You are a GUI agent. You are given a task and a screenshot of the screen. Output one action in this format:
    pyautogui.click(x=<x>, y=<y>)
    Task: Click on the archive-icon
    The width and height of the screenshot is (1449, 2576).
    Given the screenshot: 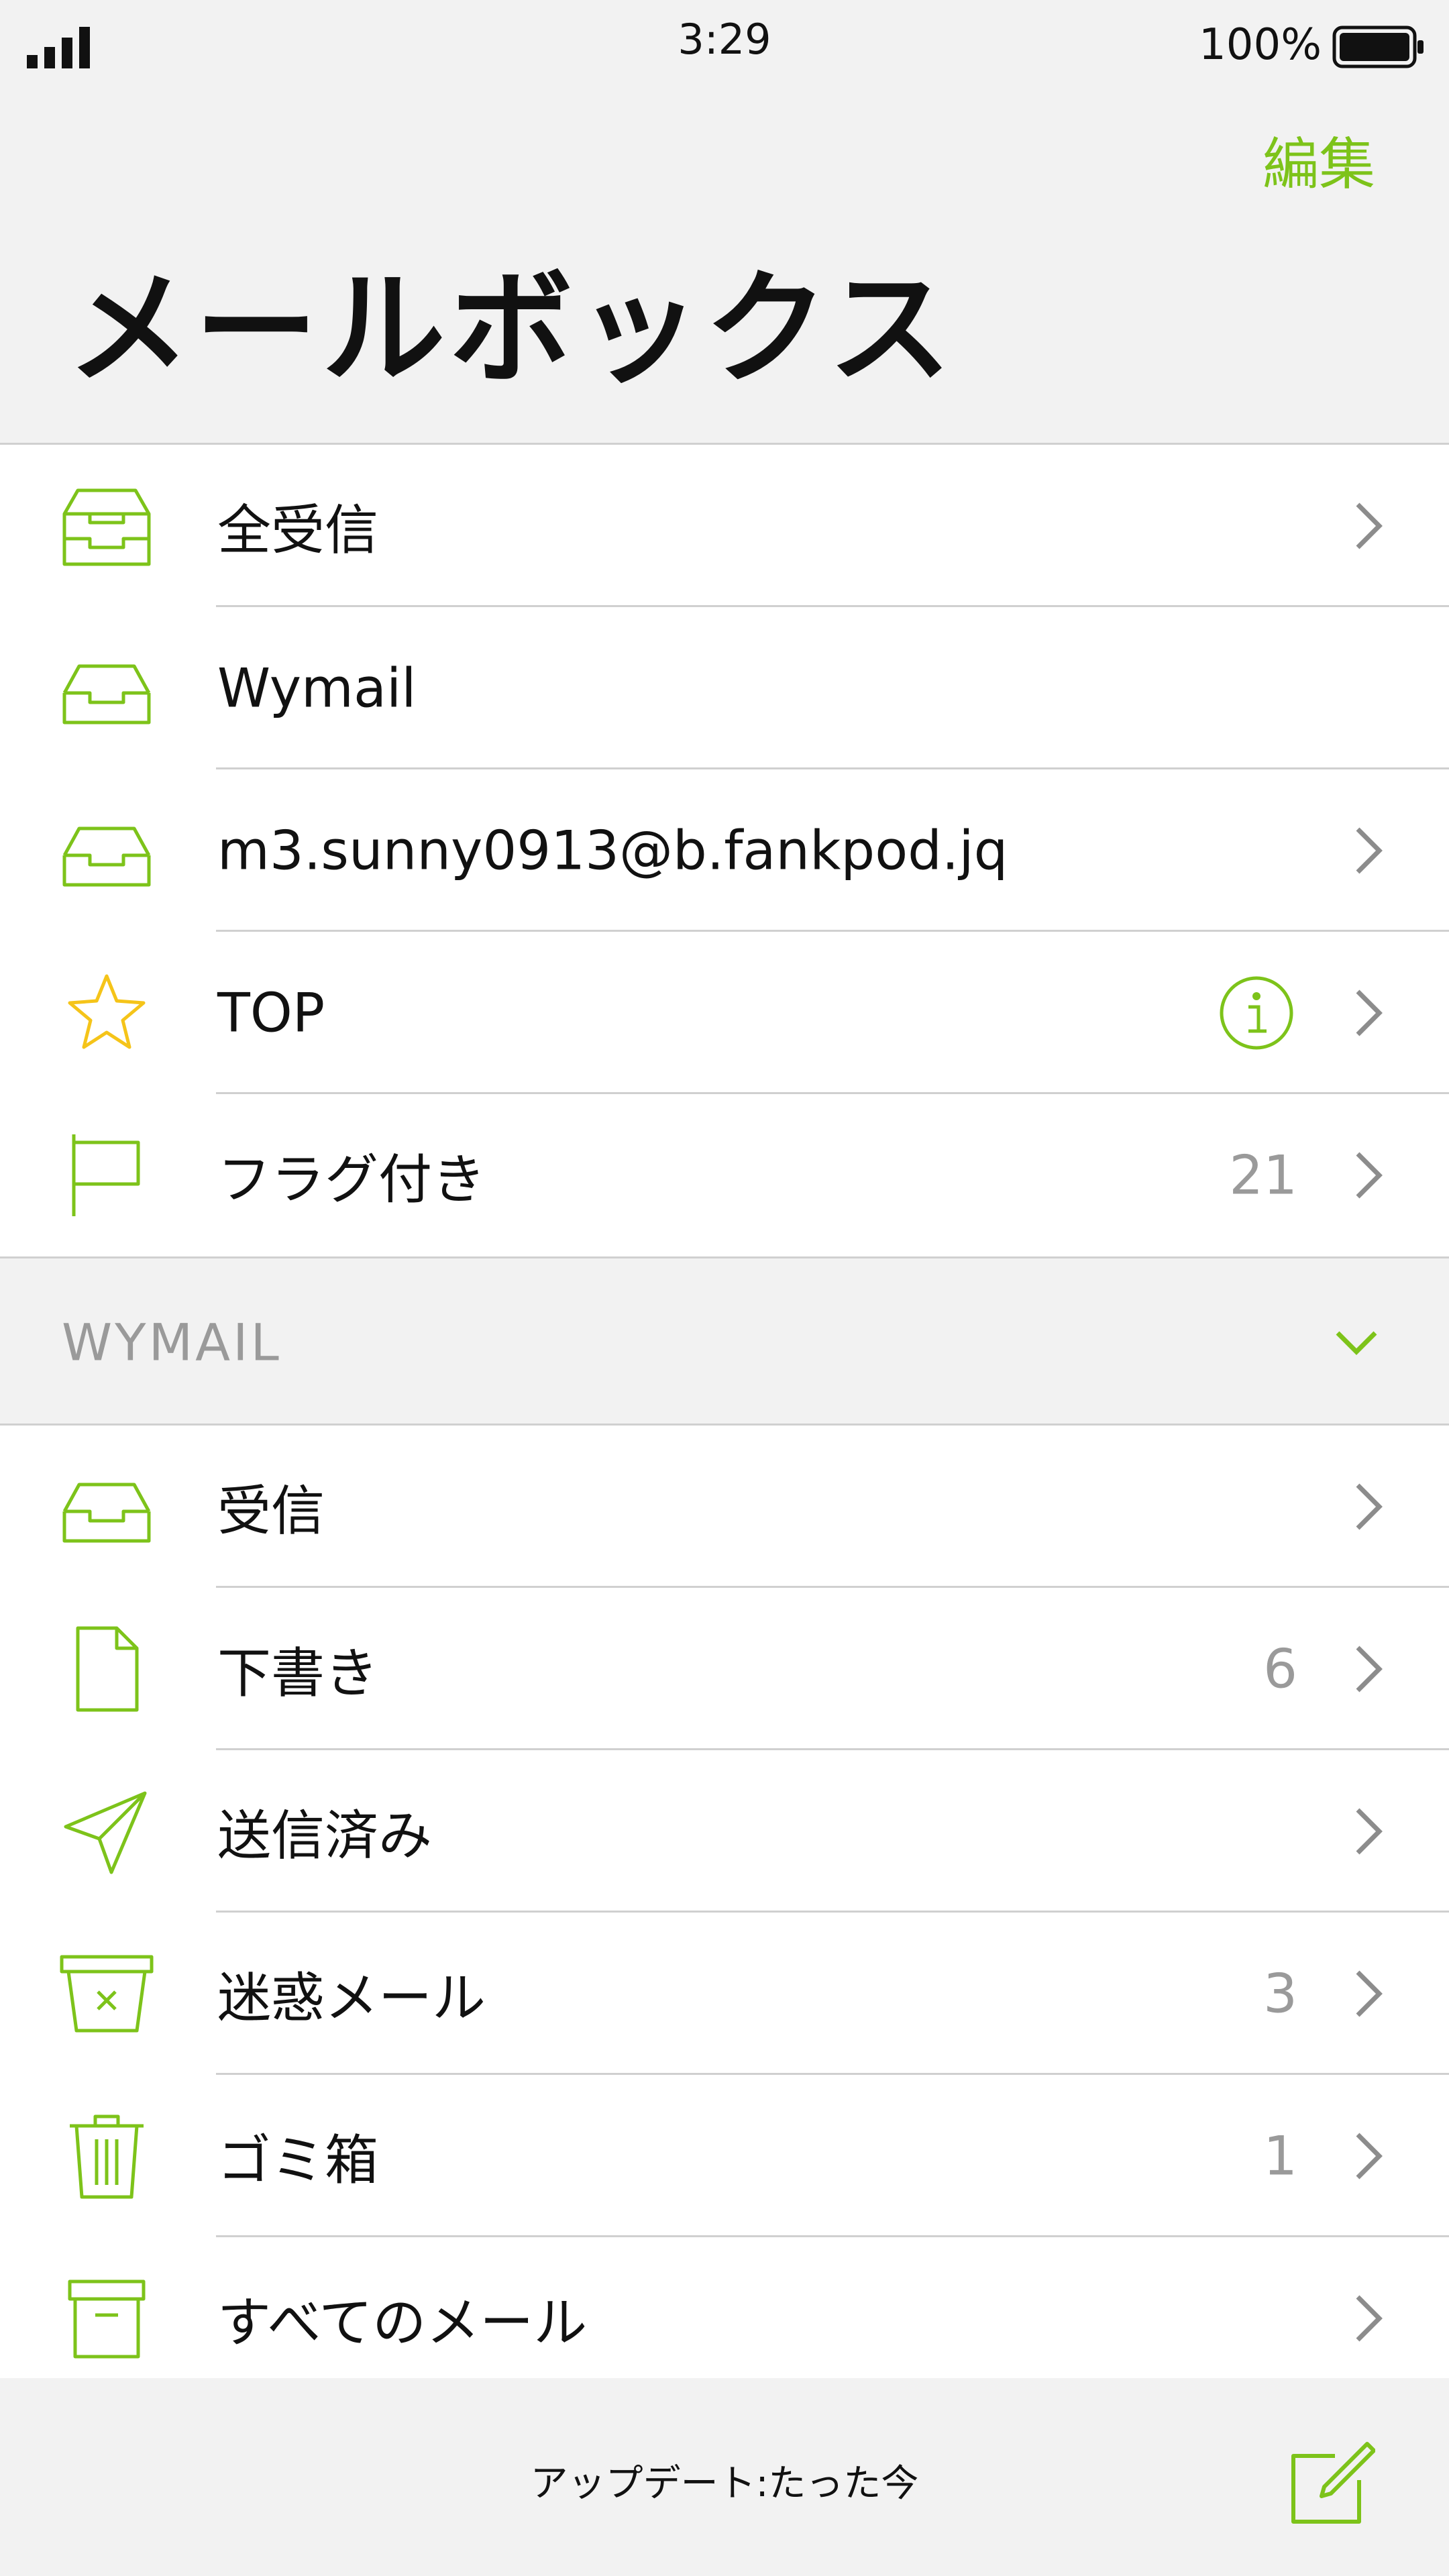 What is the action you would take?
    pyautogui.click(x=107, y=2319)
    